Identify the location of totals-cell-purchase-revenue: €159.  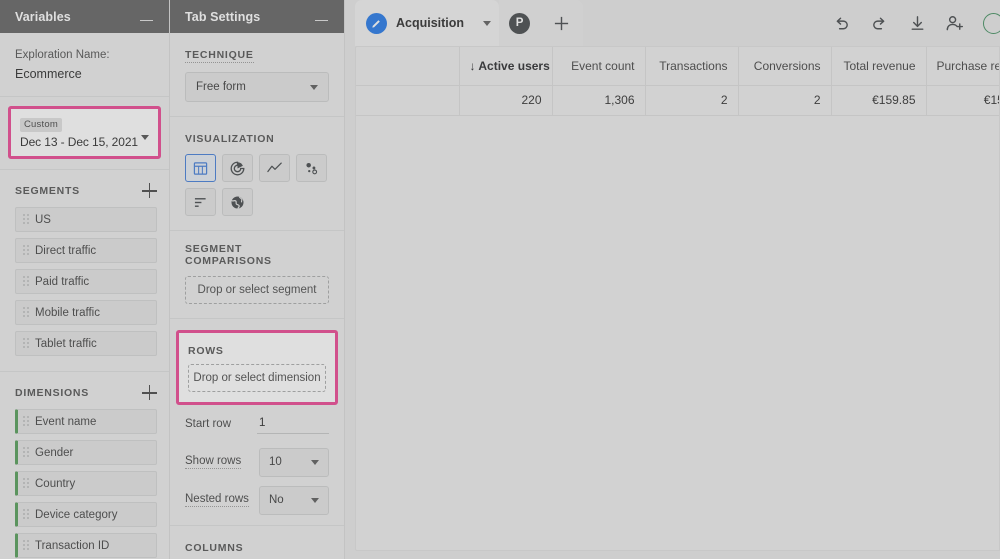
(962, 100).